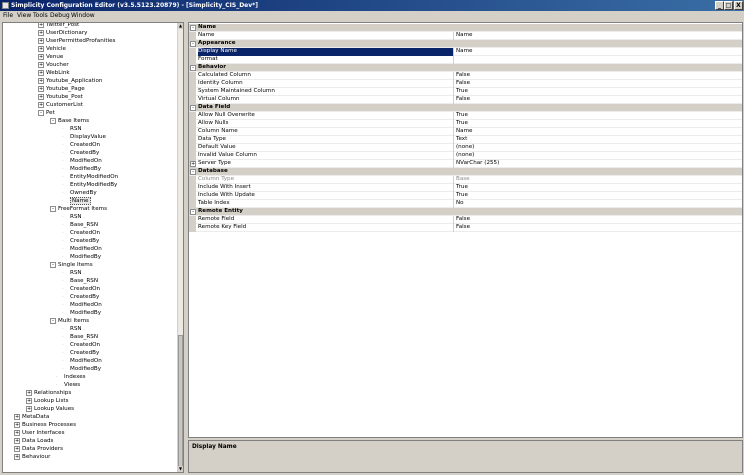 This screenshot has height=475, width=744. Describe the element at coordinates (58, 26) in the screenshot. I see `tree-item: + Twitter_Post` at that location.